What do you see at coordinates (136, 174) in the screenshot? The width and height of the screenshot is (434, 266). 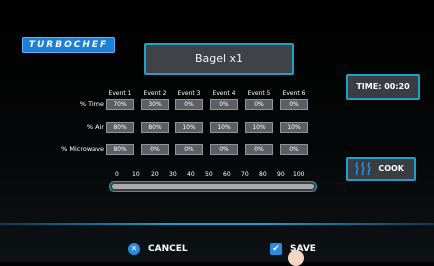 I see `slider-tick: 10` at bounding box center [136, 174].